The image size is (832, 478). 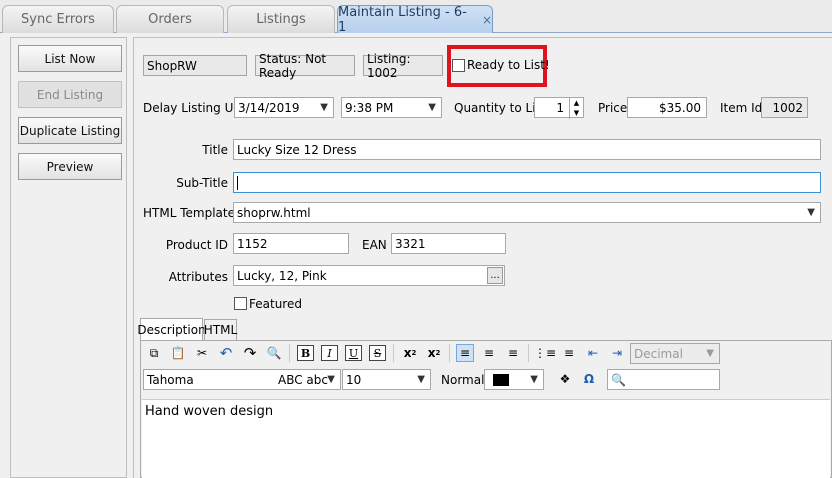 I want to click on close-icon: ×, so click(x=487, y=20).